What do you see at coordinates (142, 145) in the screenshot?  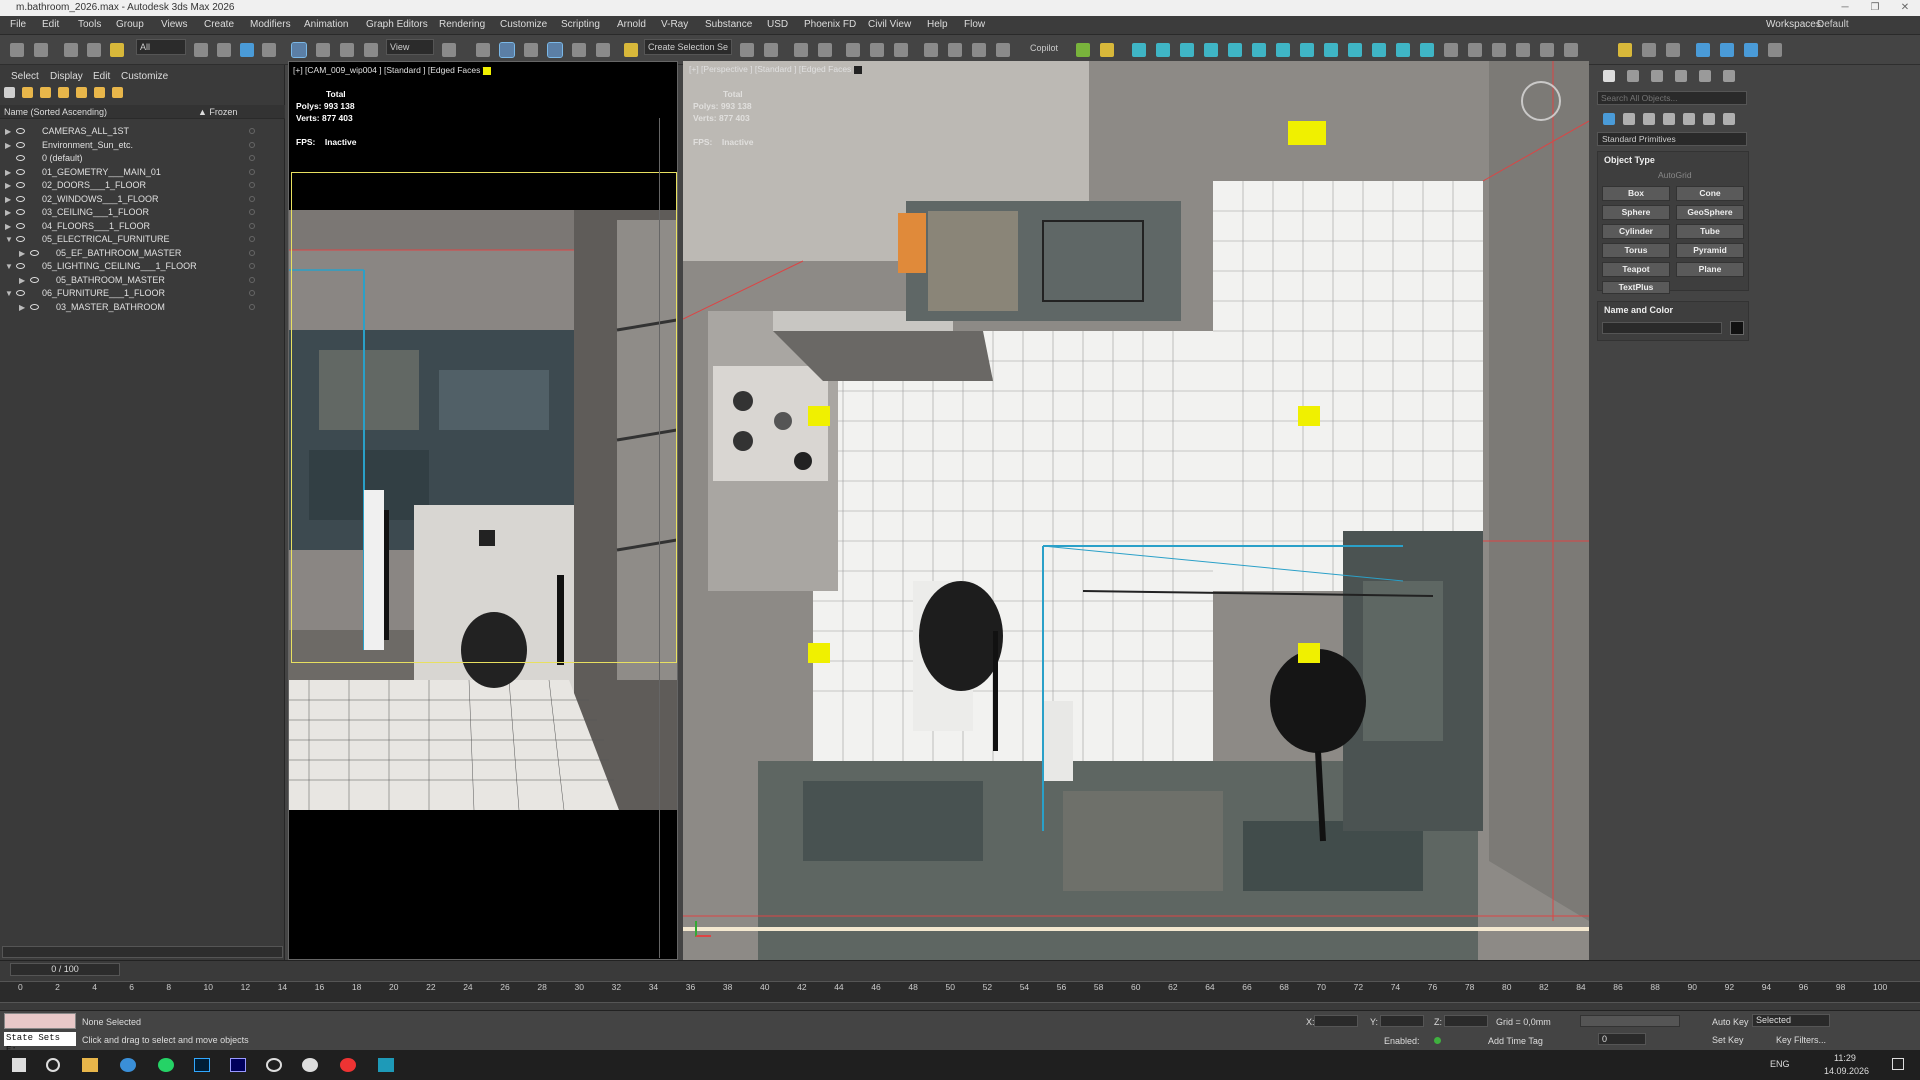 I see `layer-row: ▶ Environment_Sun_etc.` at bounding box center [142, 145].